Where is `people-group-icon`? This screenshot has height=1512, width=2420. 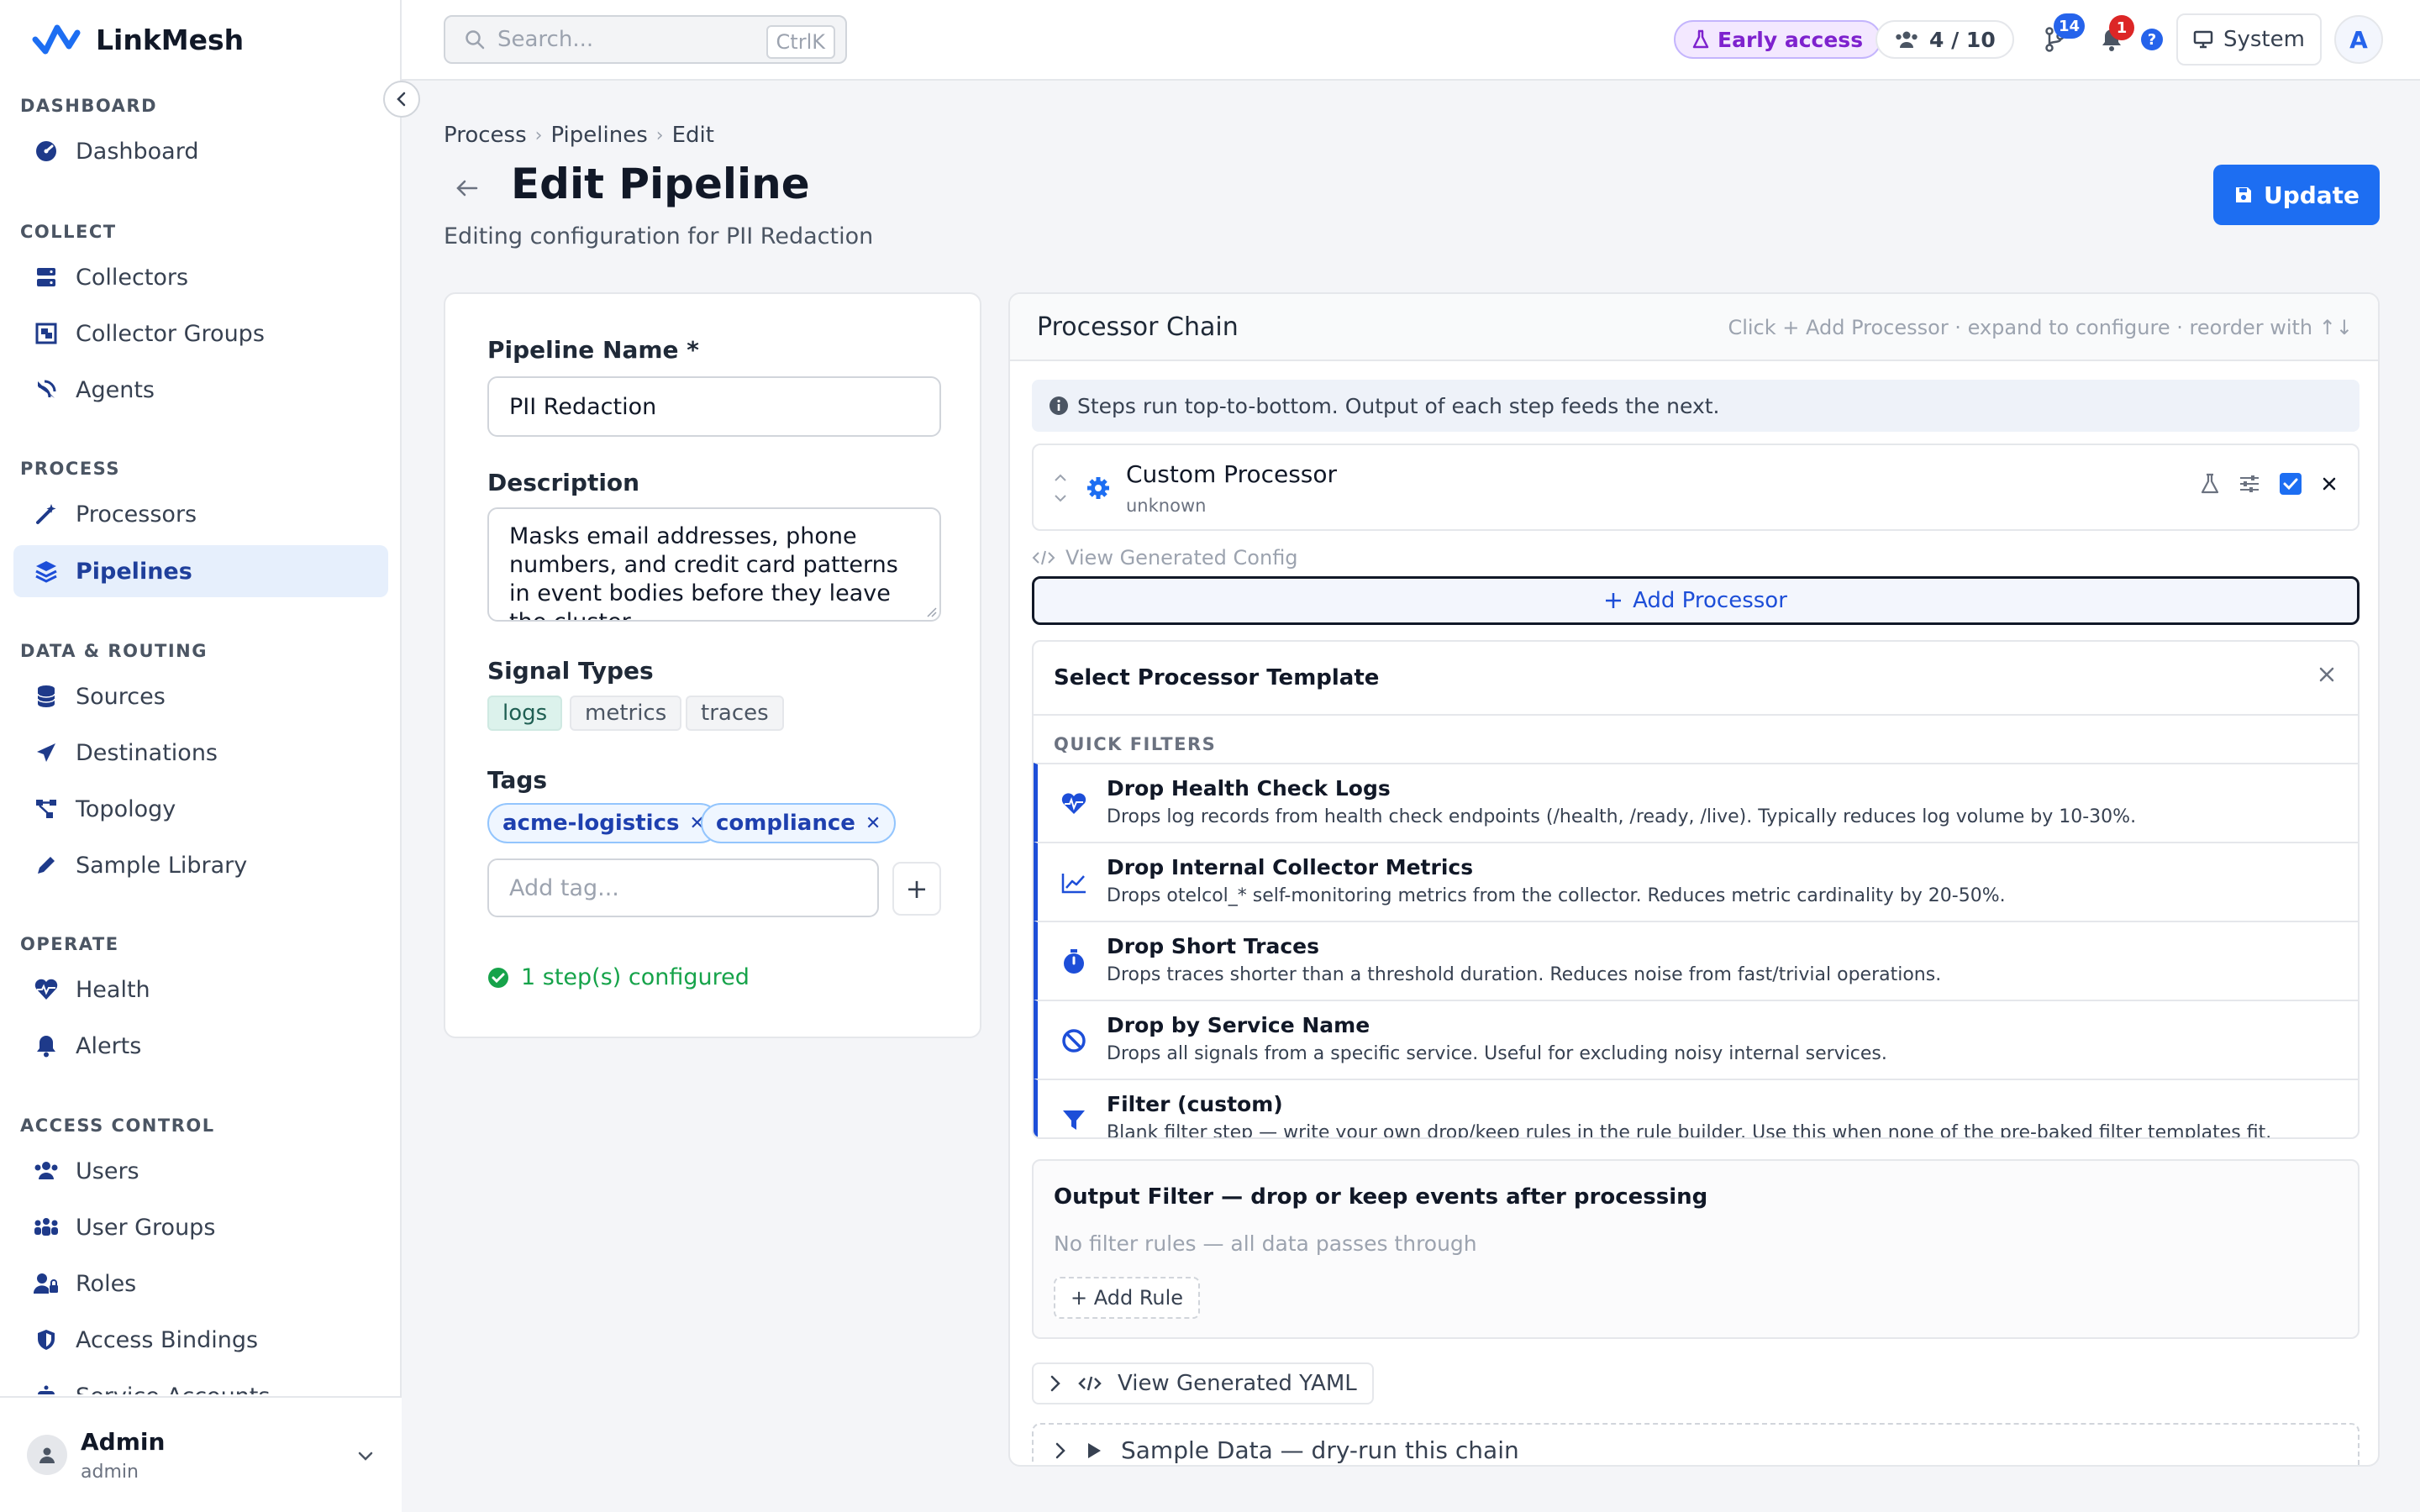
people-group-icon is located at coordinates (46, 1227).